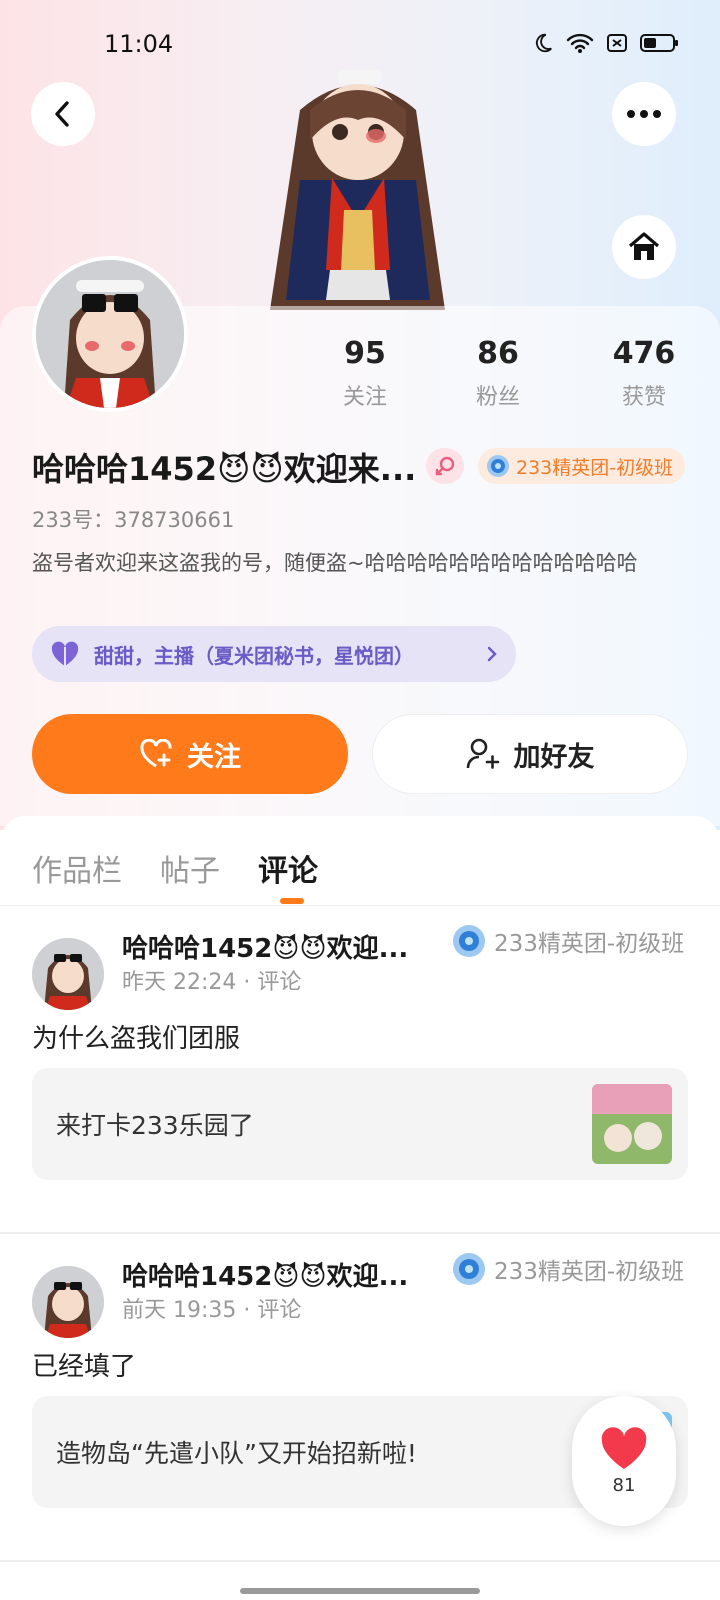 The height and width of the screenshot is (1600, 720). Describe the element at coordinates (360, 1124) in the screenshot. I see `quoted-post: 来打卡233乐园了` at that location.